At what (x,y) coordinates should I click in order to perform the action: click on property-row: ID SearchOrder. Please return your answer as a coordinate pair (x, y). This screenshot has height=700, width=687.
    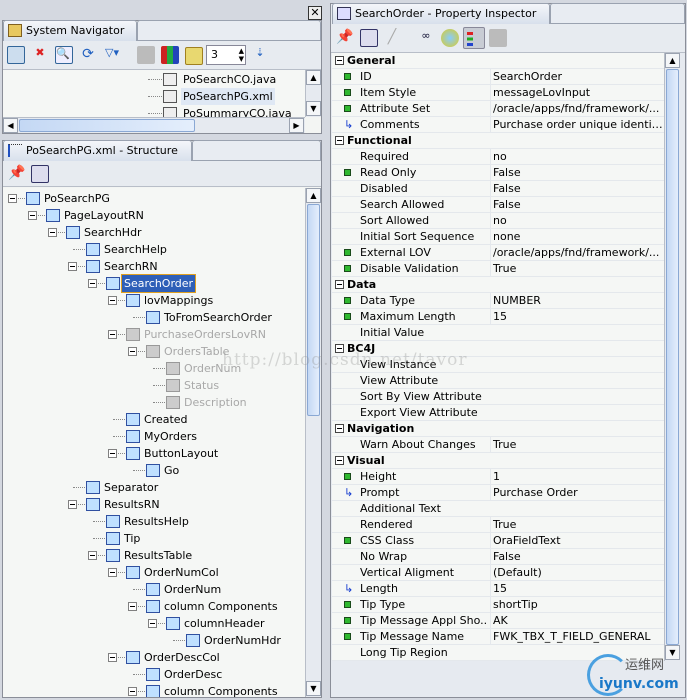
    Looking at the image, I should click on (498, 77).